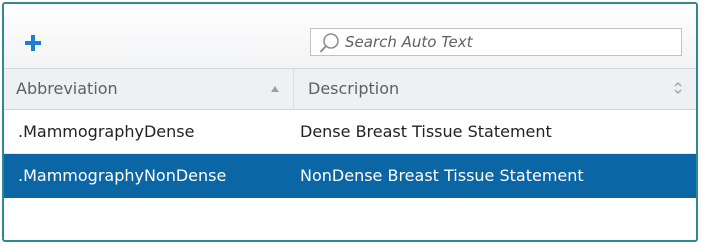 The width and height of the screenshot is (702, 246). I want to click on search-input, so click(508, 42).